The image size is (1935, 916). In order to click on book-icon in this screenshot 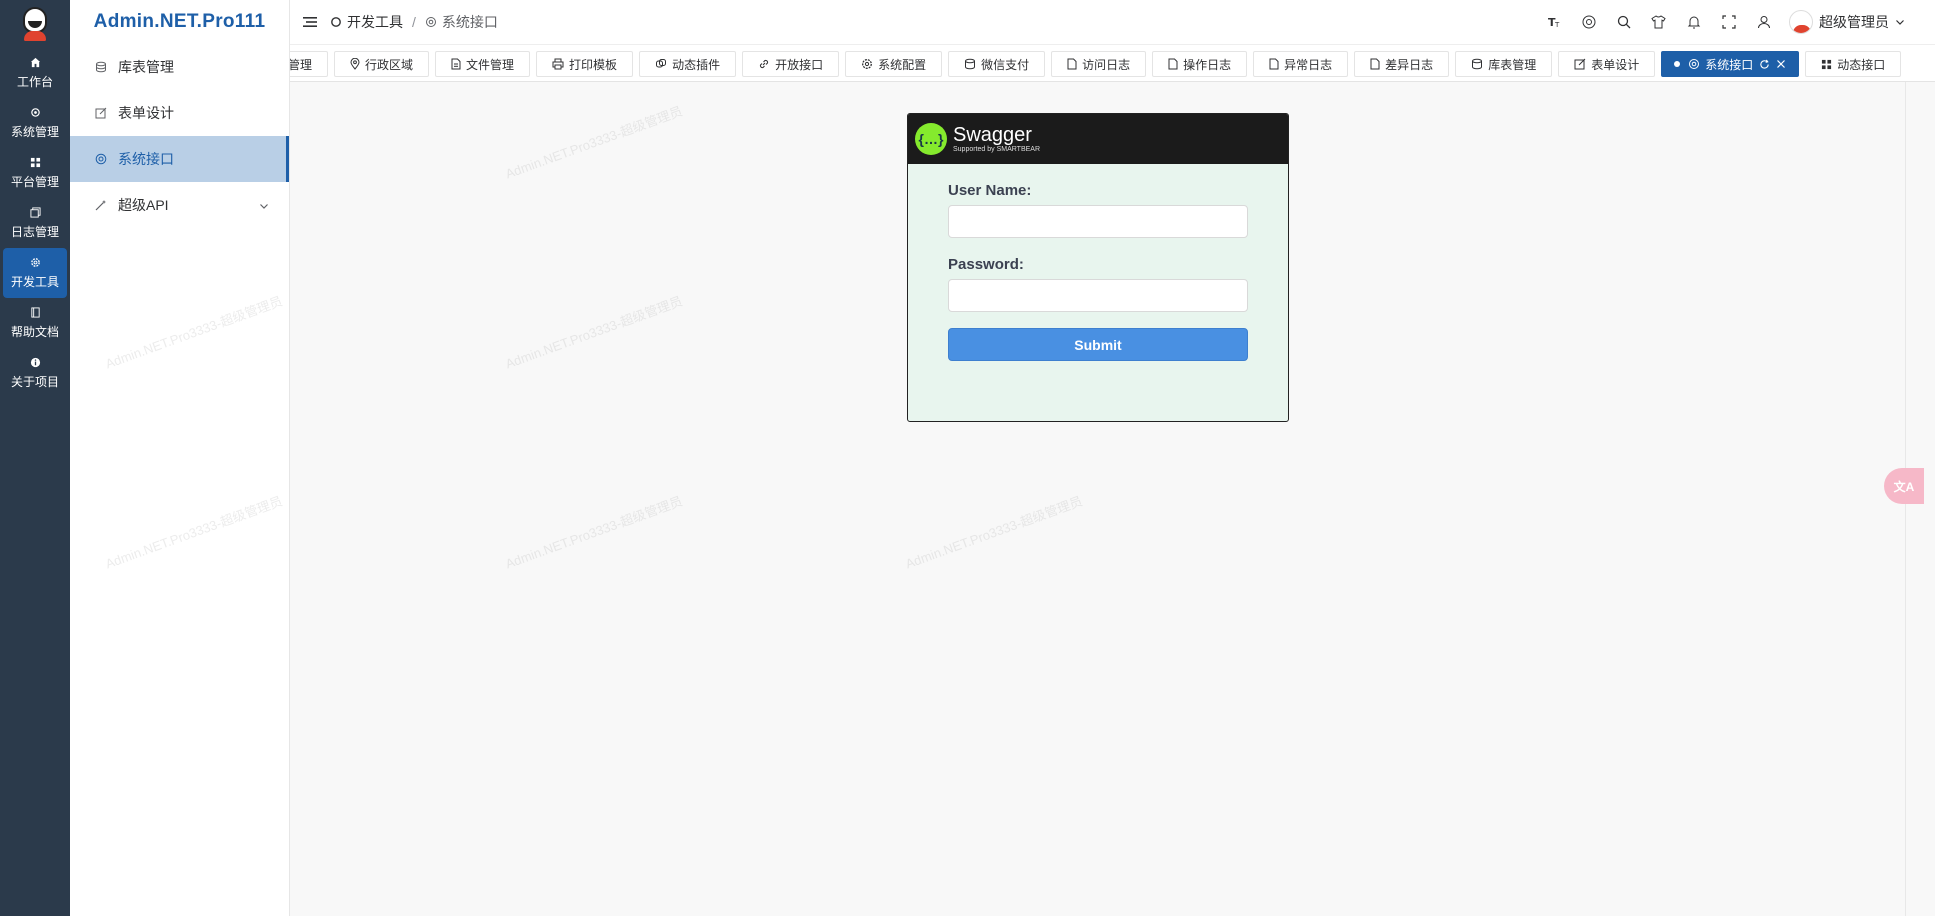, I will do `click(35, 313)`.